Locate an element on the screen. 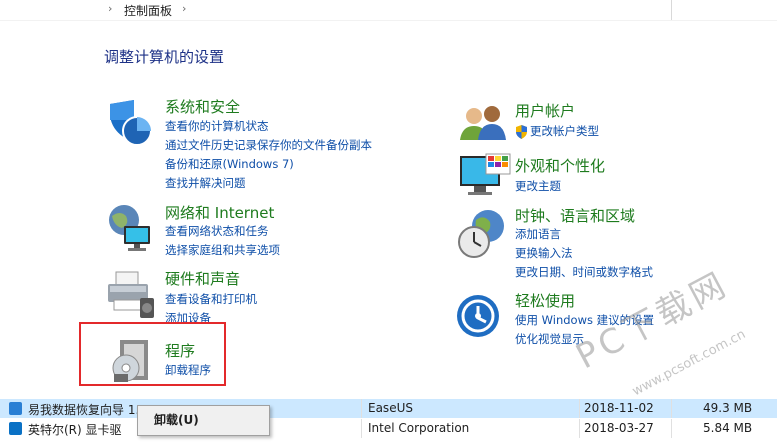  program-publisher: EaseUS is located at coordinates (390, 408).